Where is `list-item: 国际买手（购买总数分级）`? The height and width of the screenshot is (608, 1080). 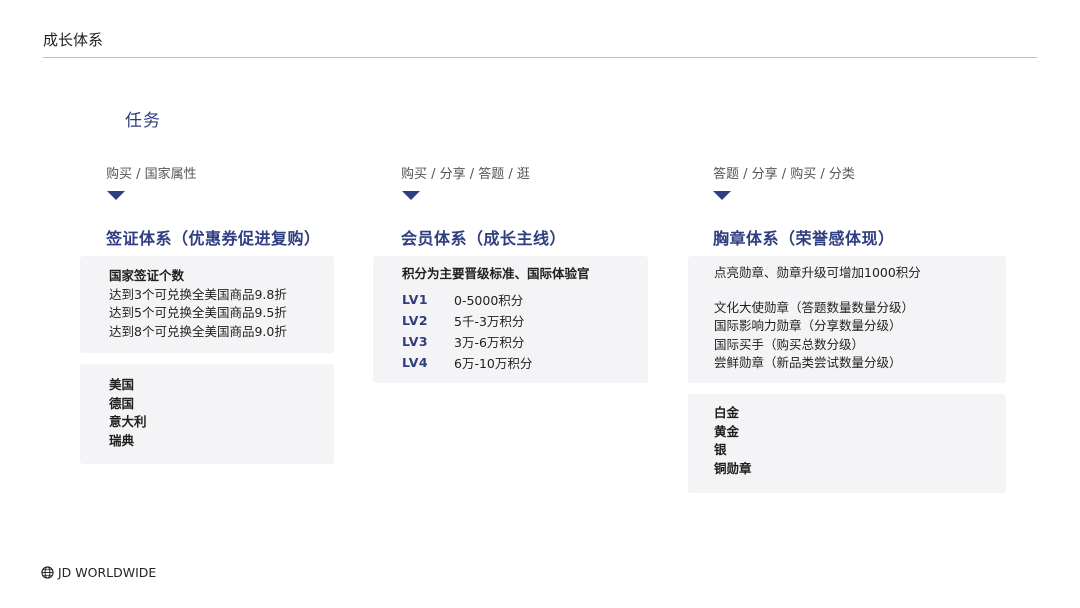 list-item: 国际买手（购买总数分级） is located at coordinates (789, 344).